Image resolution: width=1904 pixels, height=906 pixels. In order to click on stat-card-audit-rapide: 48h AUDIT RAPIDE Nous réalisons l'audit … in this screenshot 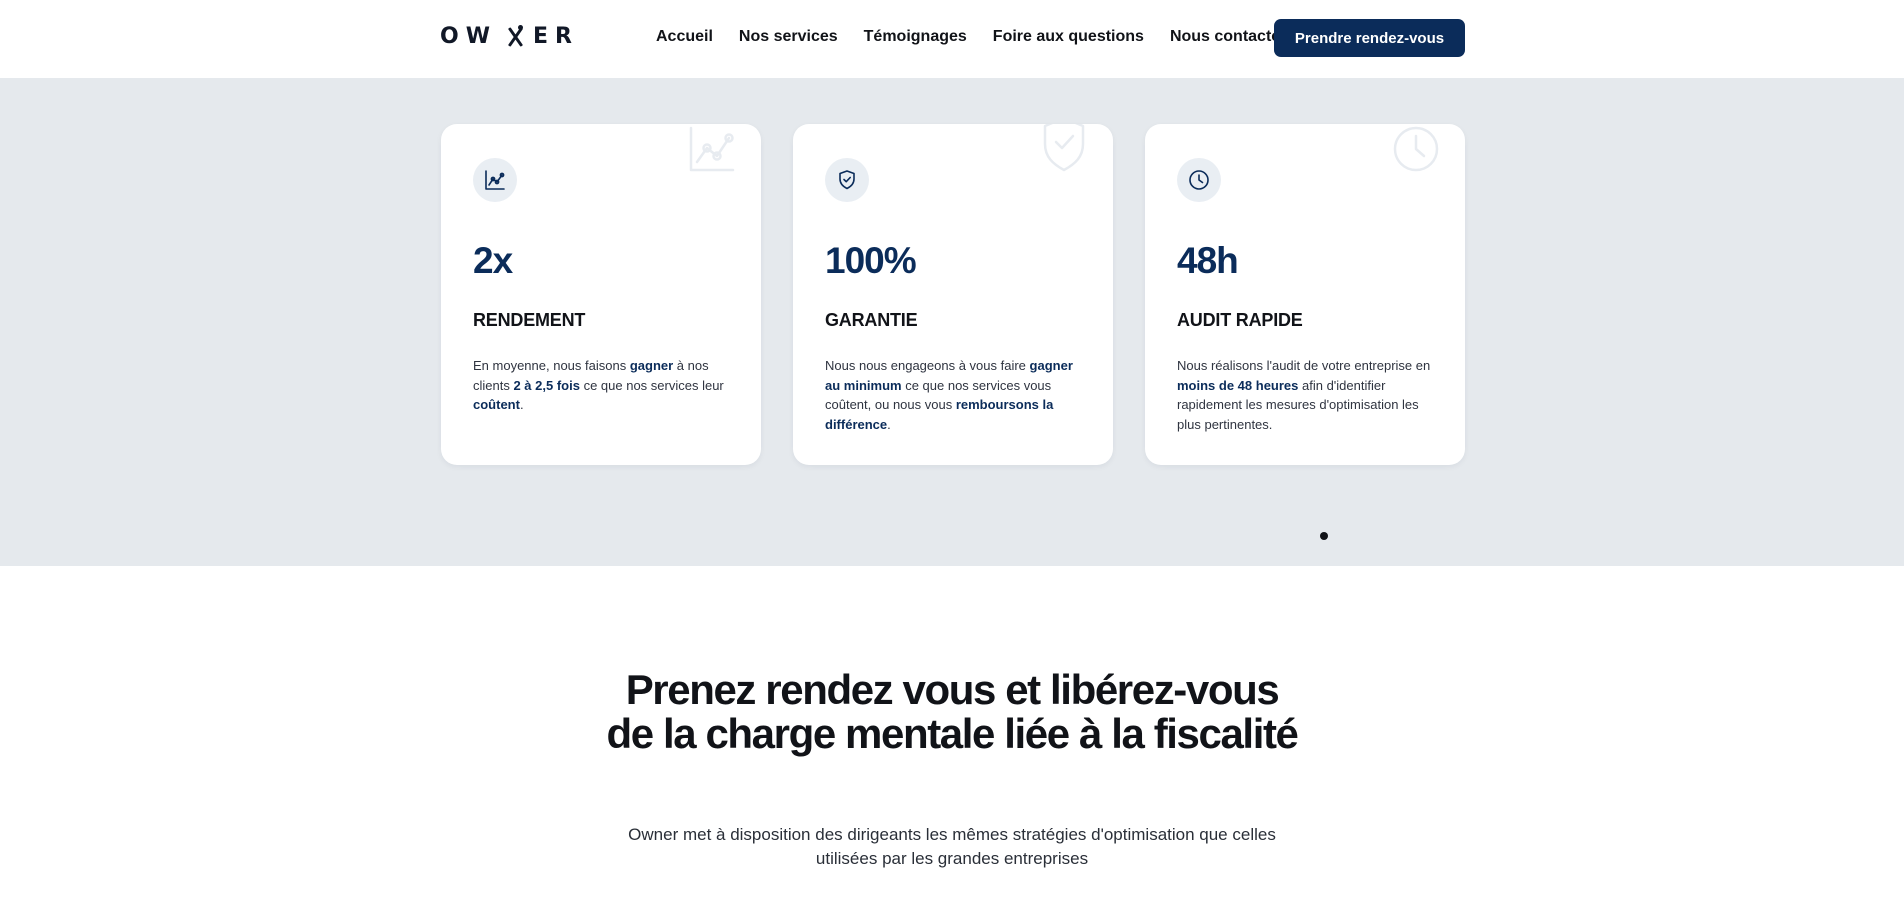, I will do `click(1305, 294)`.